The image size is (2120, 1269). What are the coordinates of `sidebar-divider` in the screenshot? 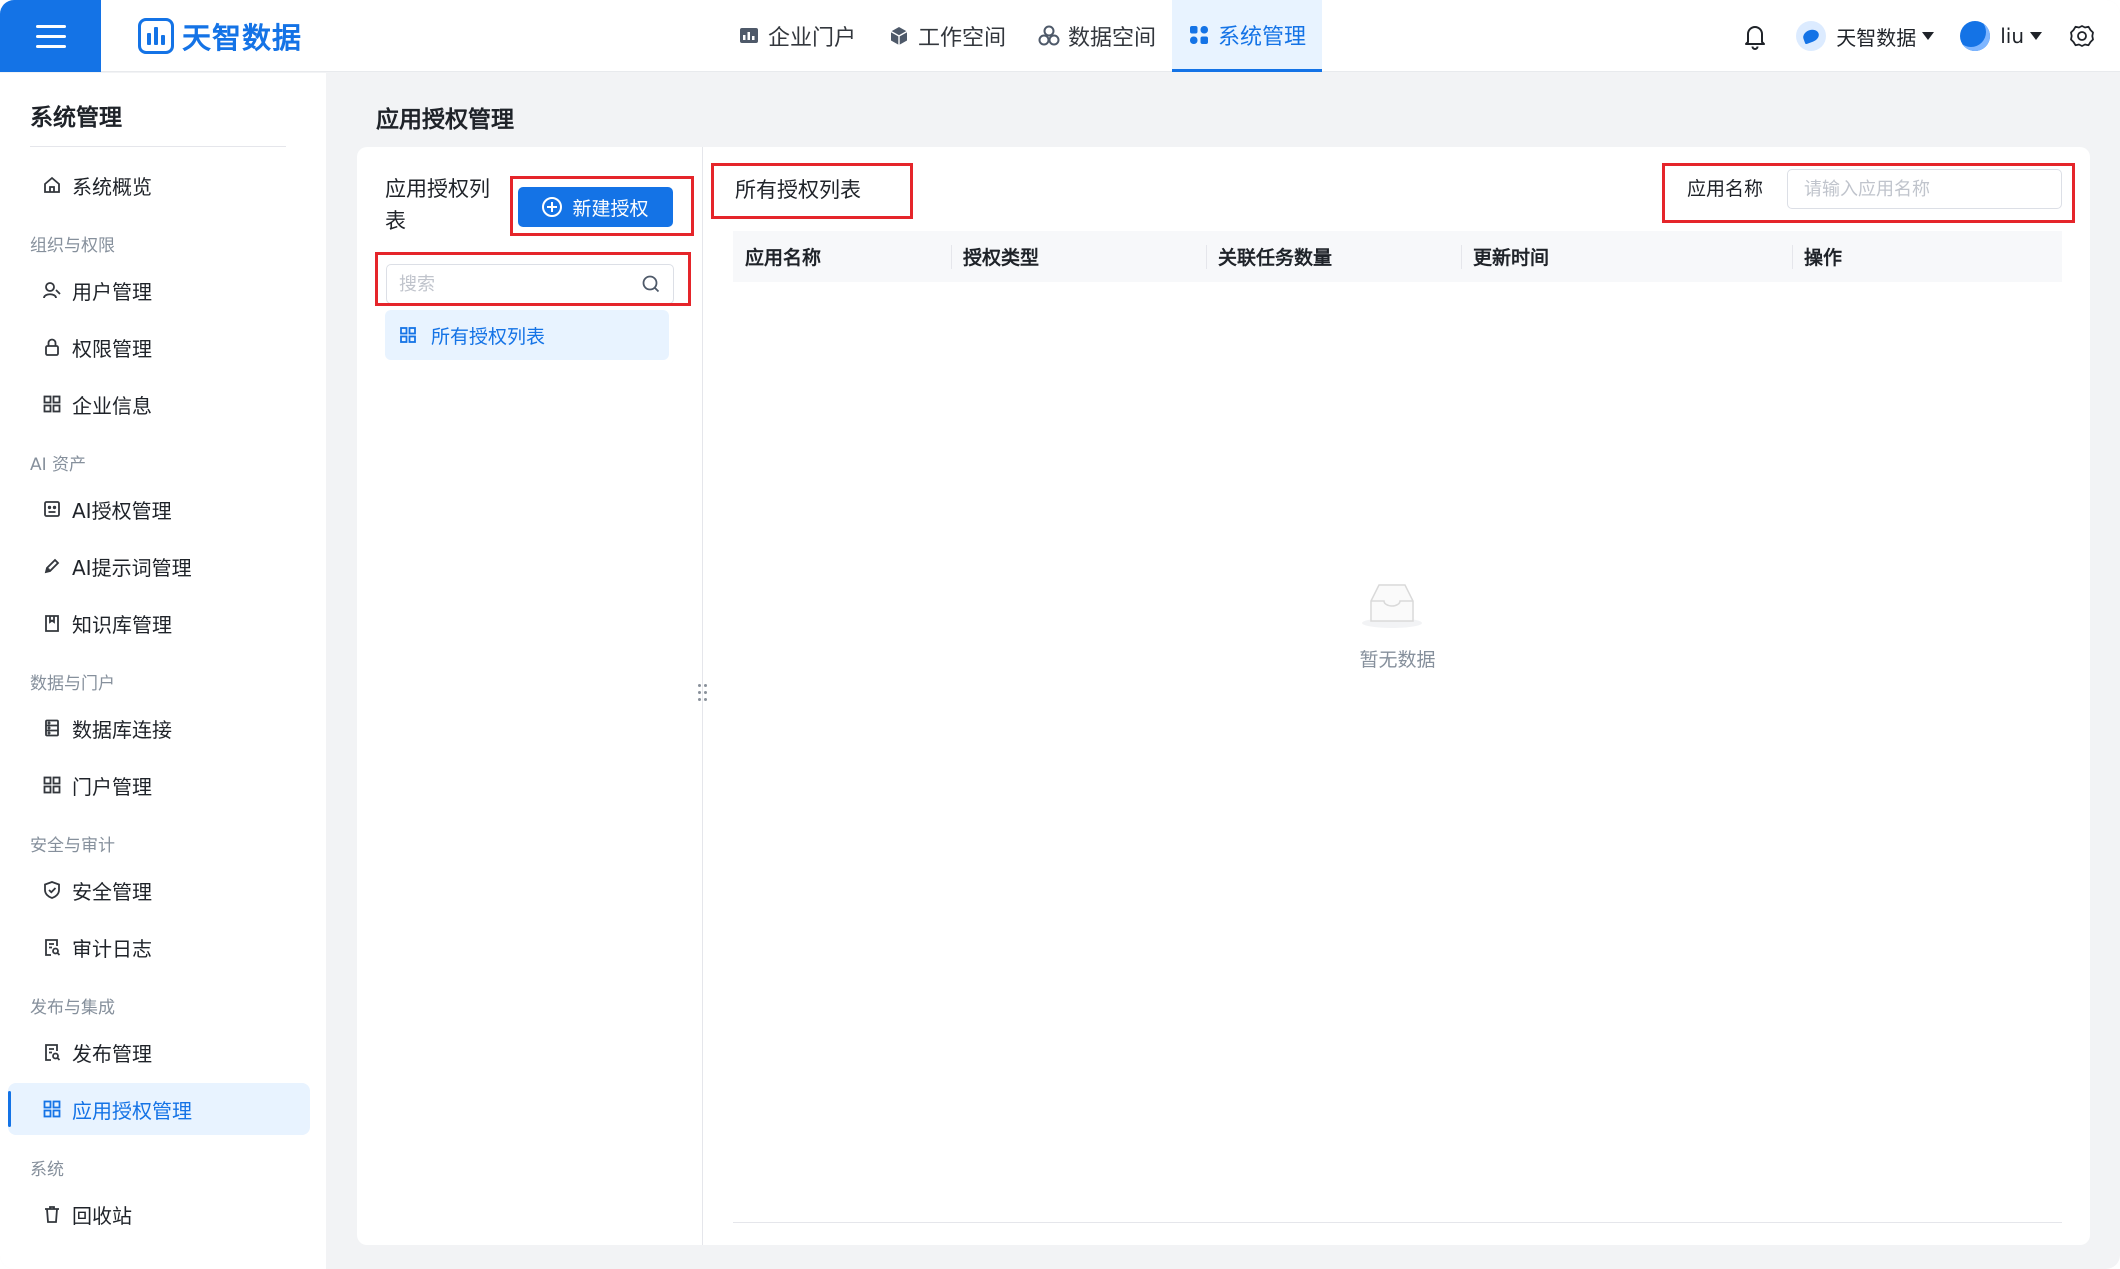 It's located at (158, 146).